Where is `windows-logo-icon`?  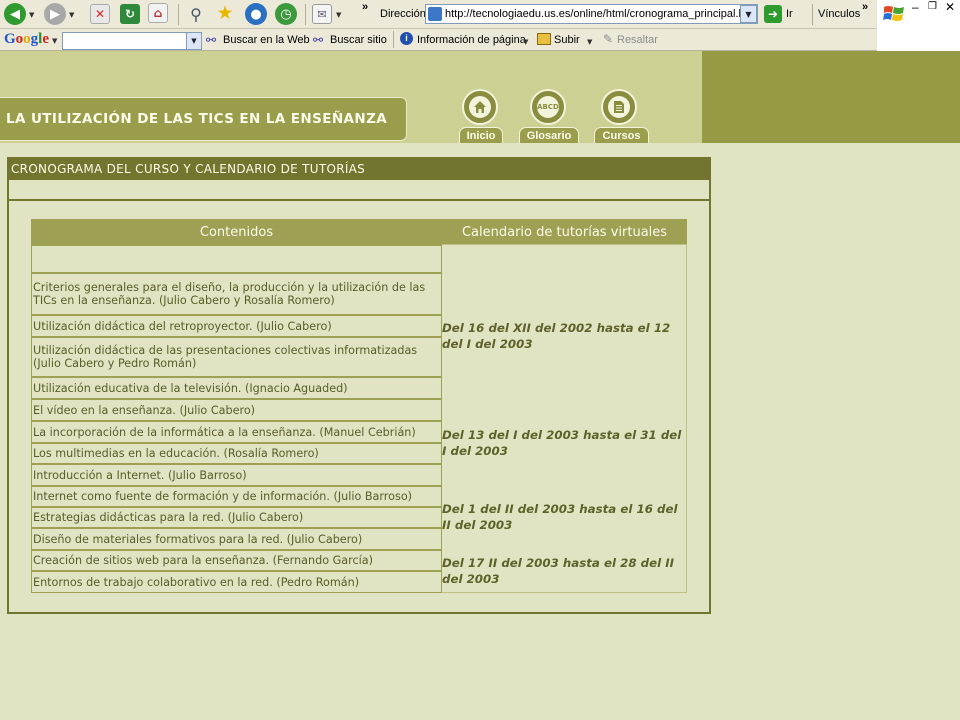 windows-logo-icon is located at coordinates (893, 13).